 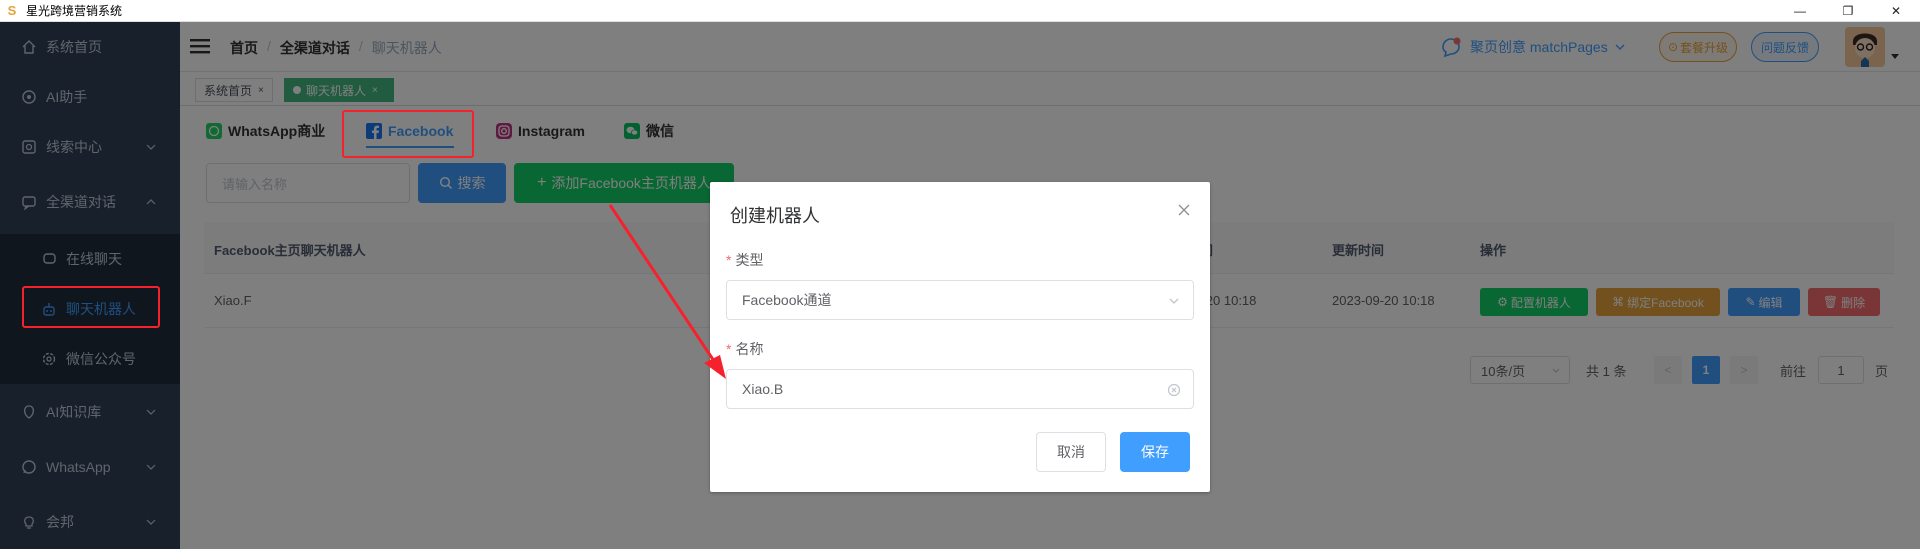 What do you see at coordinates (960, 300) in the screenshot?
I see `type-select: Facebook通道` at bounding box center [960, 300].